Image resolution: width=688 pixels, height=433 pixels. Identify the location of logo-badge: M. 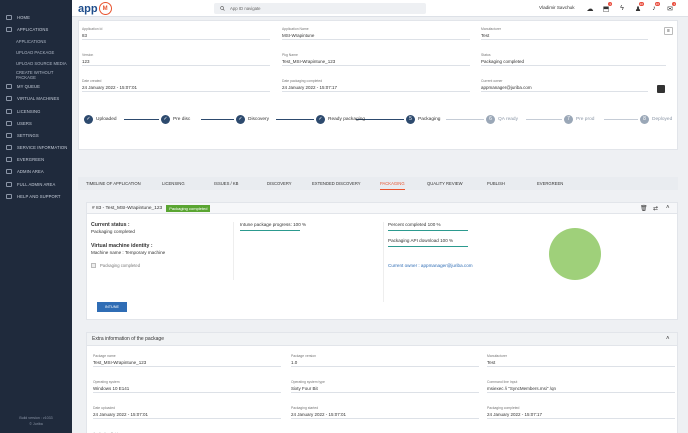
(105, 8).